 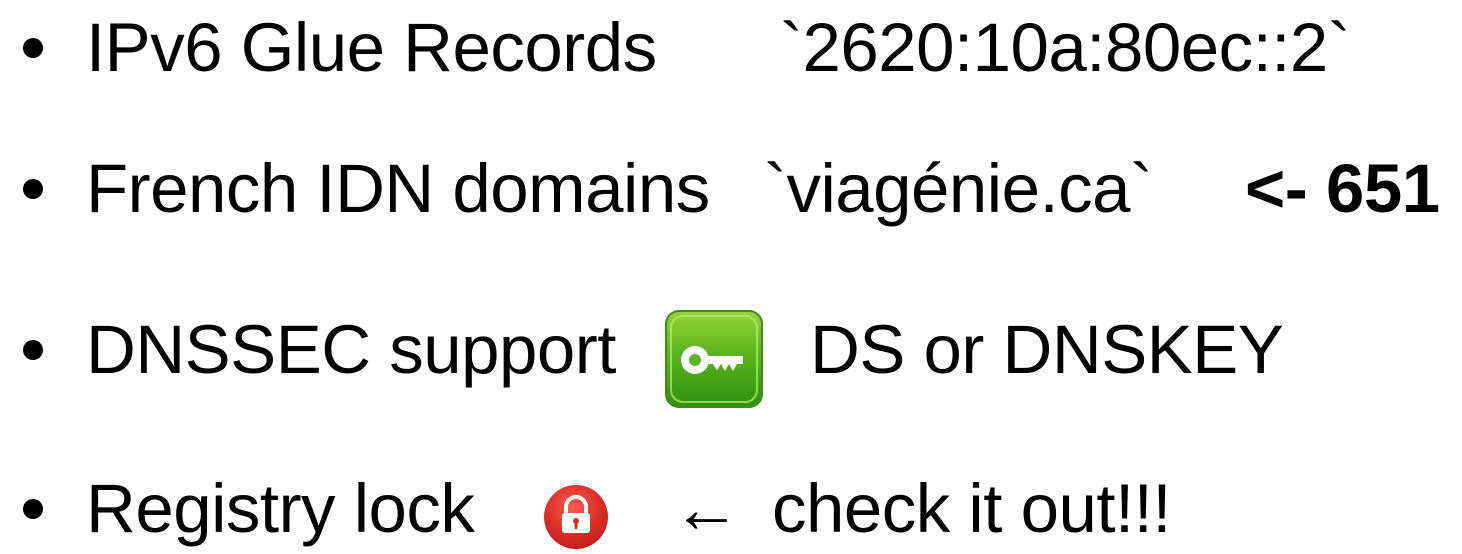 What do you see at coordinates (1047, 349) in the screenshot?
I see `bullet-detail: DS or DNSKEY` at bounding box center [1047, 349].